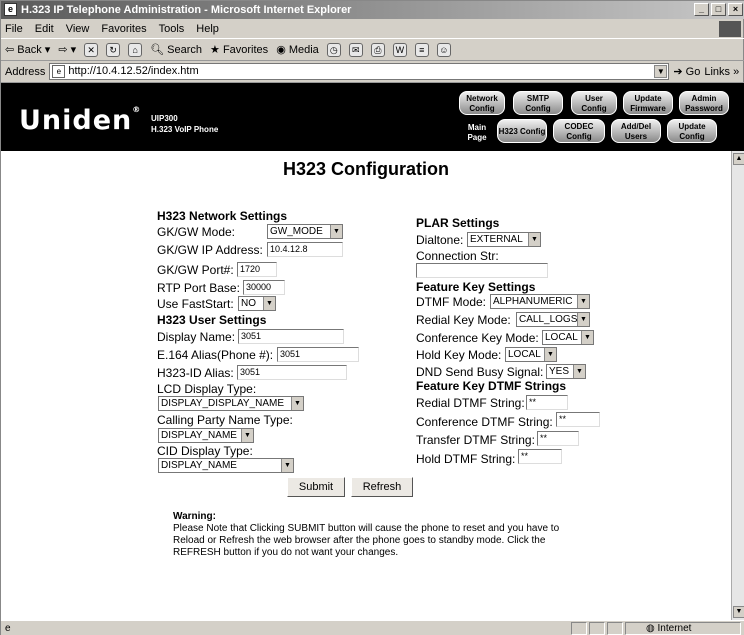  Describe the element at coordinates (382, 487) in the screenshot. I see `refresh-button: Refresh` at that location.